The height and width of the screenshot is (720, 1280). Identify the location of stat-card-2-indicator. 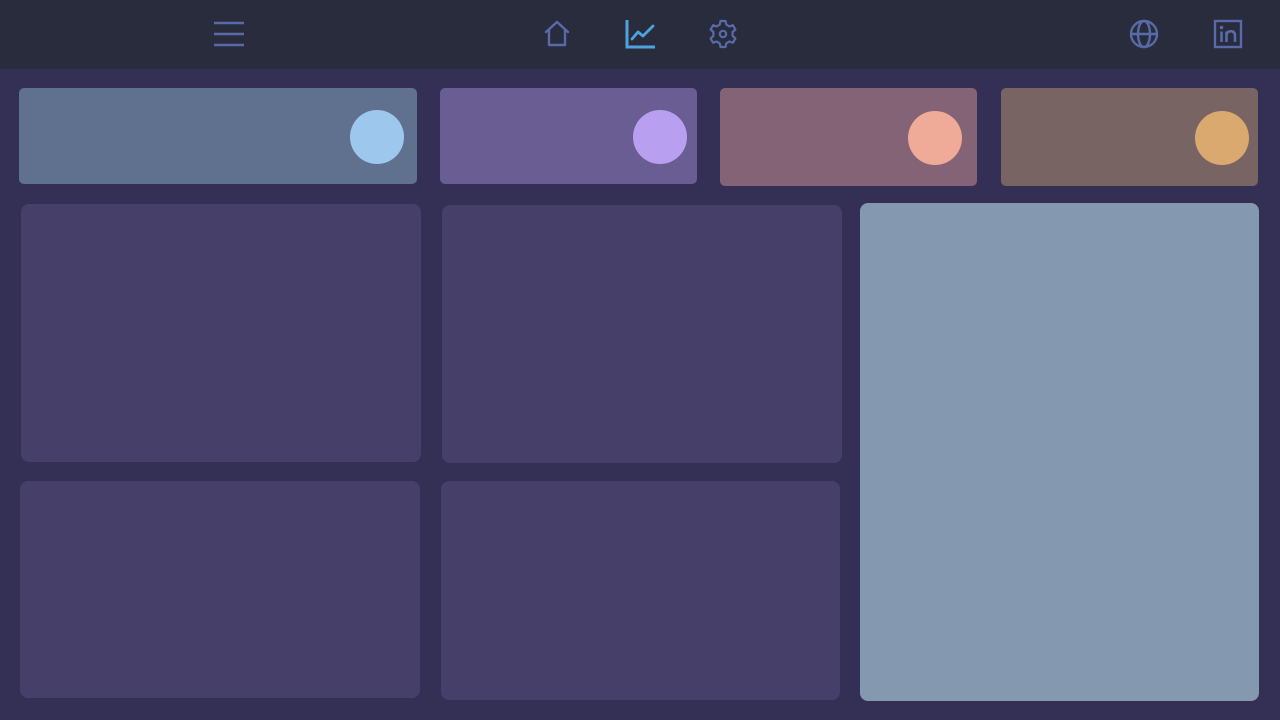
(660, 137).